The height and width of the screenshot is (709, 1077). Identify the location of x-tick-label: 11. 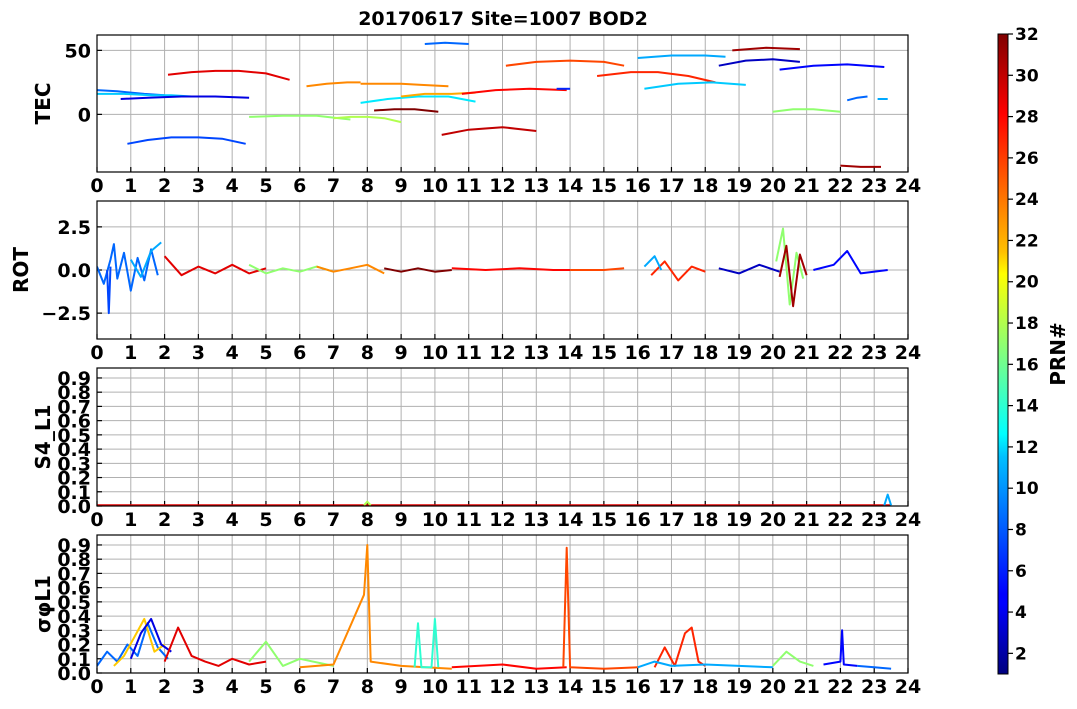
(468, 353).